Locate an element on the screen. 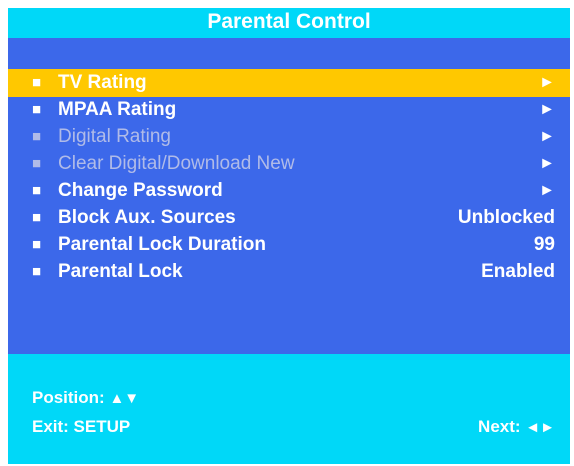  left-right-arrows-icon: ◄► is located at coordinates (540, 427).